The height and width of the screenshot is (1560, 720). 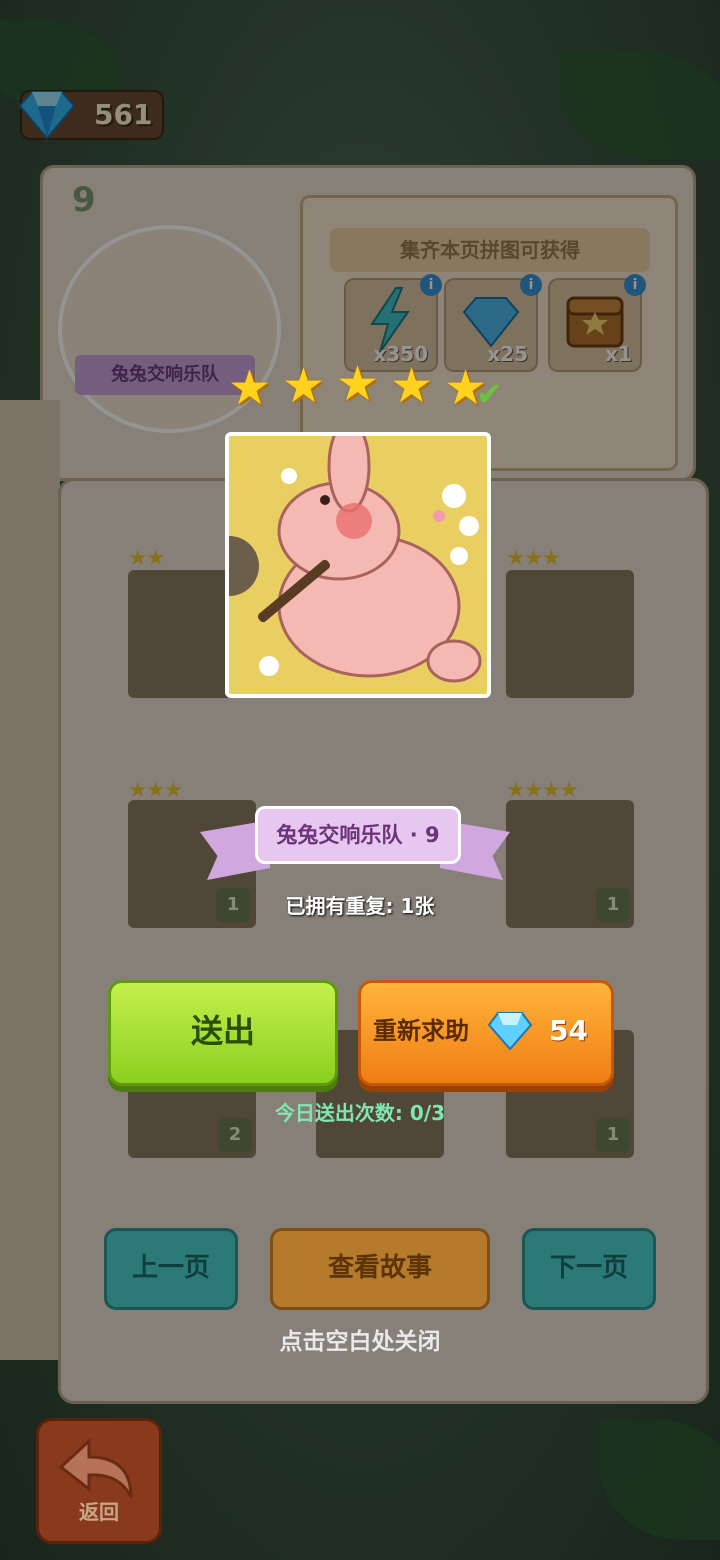 What do you see at coordinates (510, 1031) in the screenshot?
I see `gem-icon` at bounding box center [510, 1031].